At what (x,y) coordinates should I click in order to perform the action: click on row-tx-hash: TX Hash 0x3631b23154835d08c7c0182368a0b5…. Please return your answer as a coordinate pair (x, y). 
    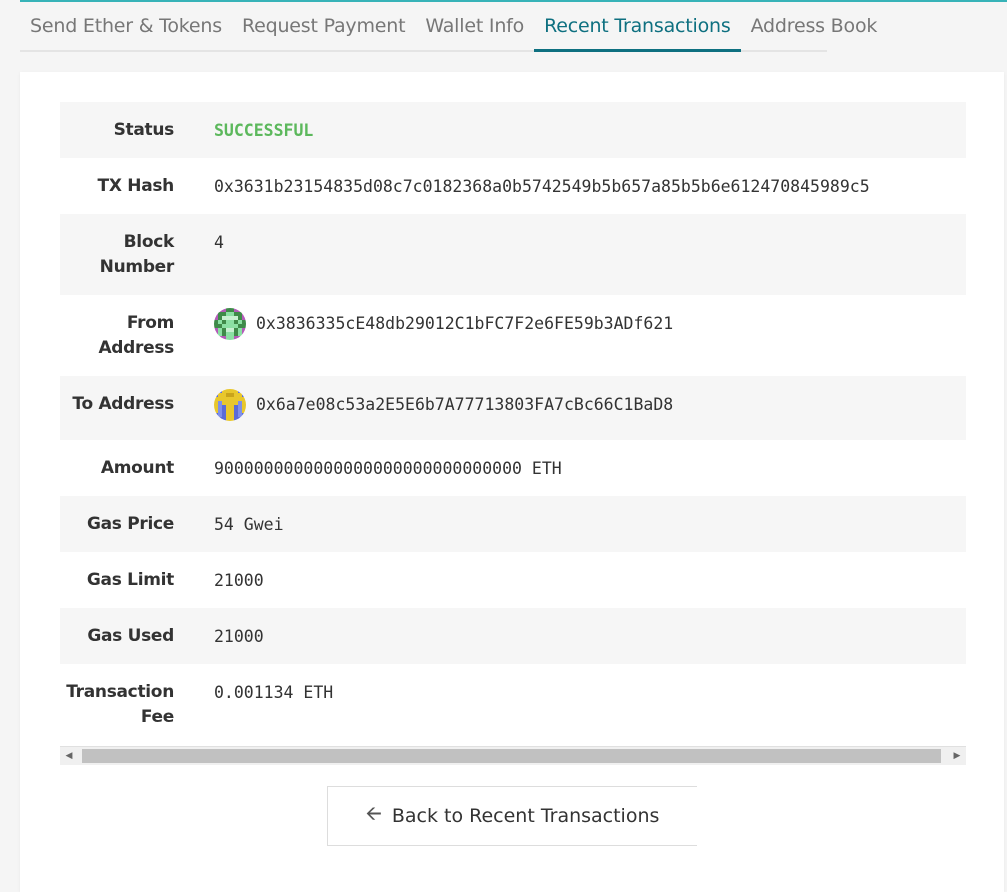
    Looking at the image, I should click on (513, 186).